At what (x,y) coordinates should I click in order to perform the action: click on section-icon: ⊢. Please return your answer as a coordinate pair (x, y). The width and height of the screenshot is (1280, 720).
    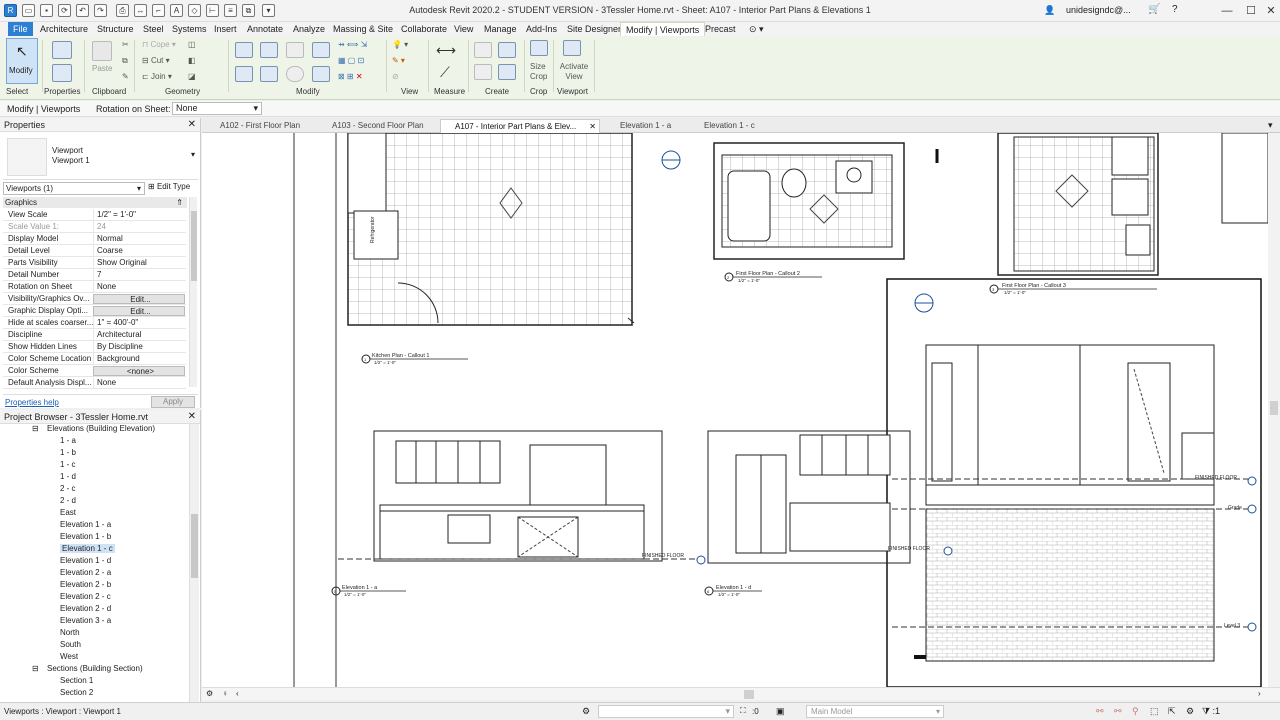
    Looking at the image, I should click on (212, 10).